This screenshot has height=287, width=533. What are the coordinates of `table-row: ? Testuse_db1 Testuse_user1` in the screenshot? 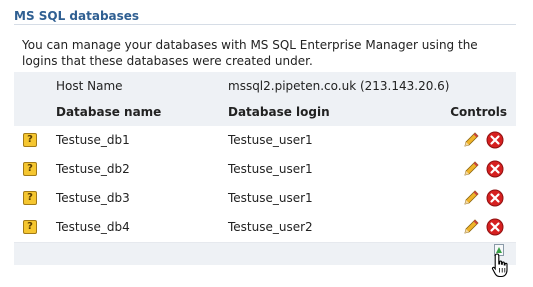 It's located at (265, 141).